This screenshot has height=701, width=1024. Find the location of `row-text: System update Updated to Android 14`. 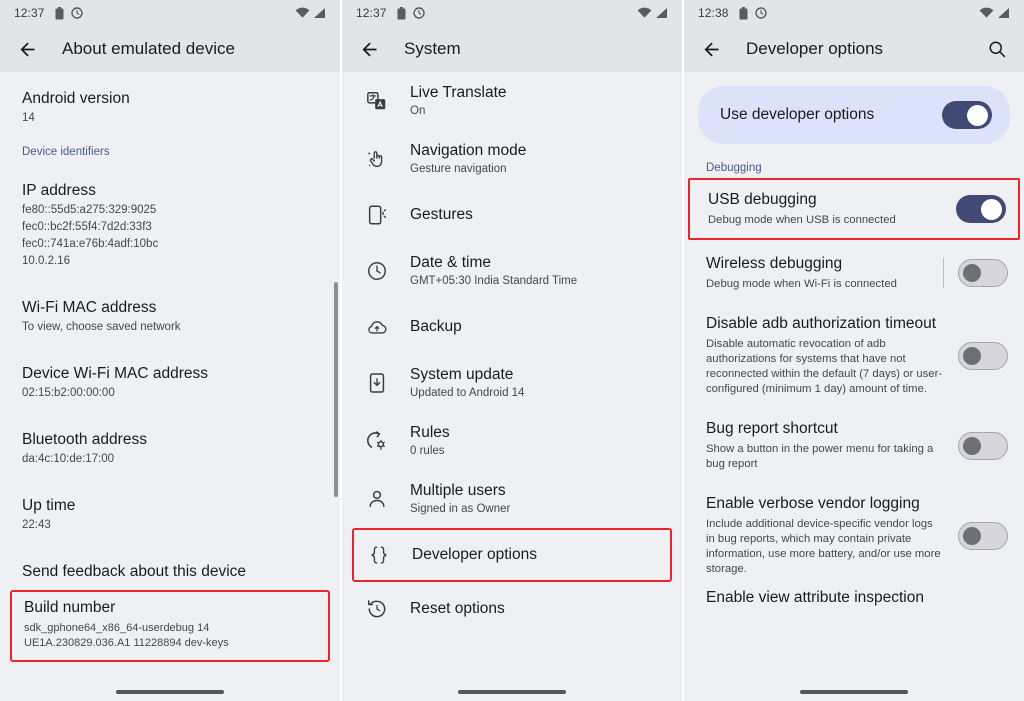

row-text: System update Updated to Android 14 is located at coordinates (467, 383).